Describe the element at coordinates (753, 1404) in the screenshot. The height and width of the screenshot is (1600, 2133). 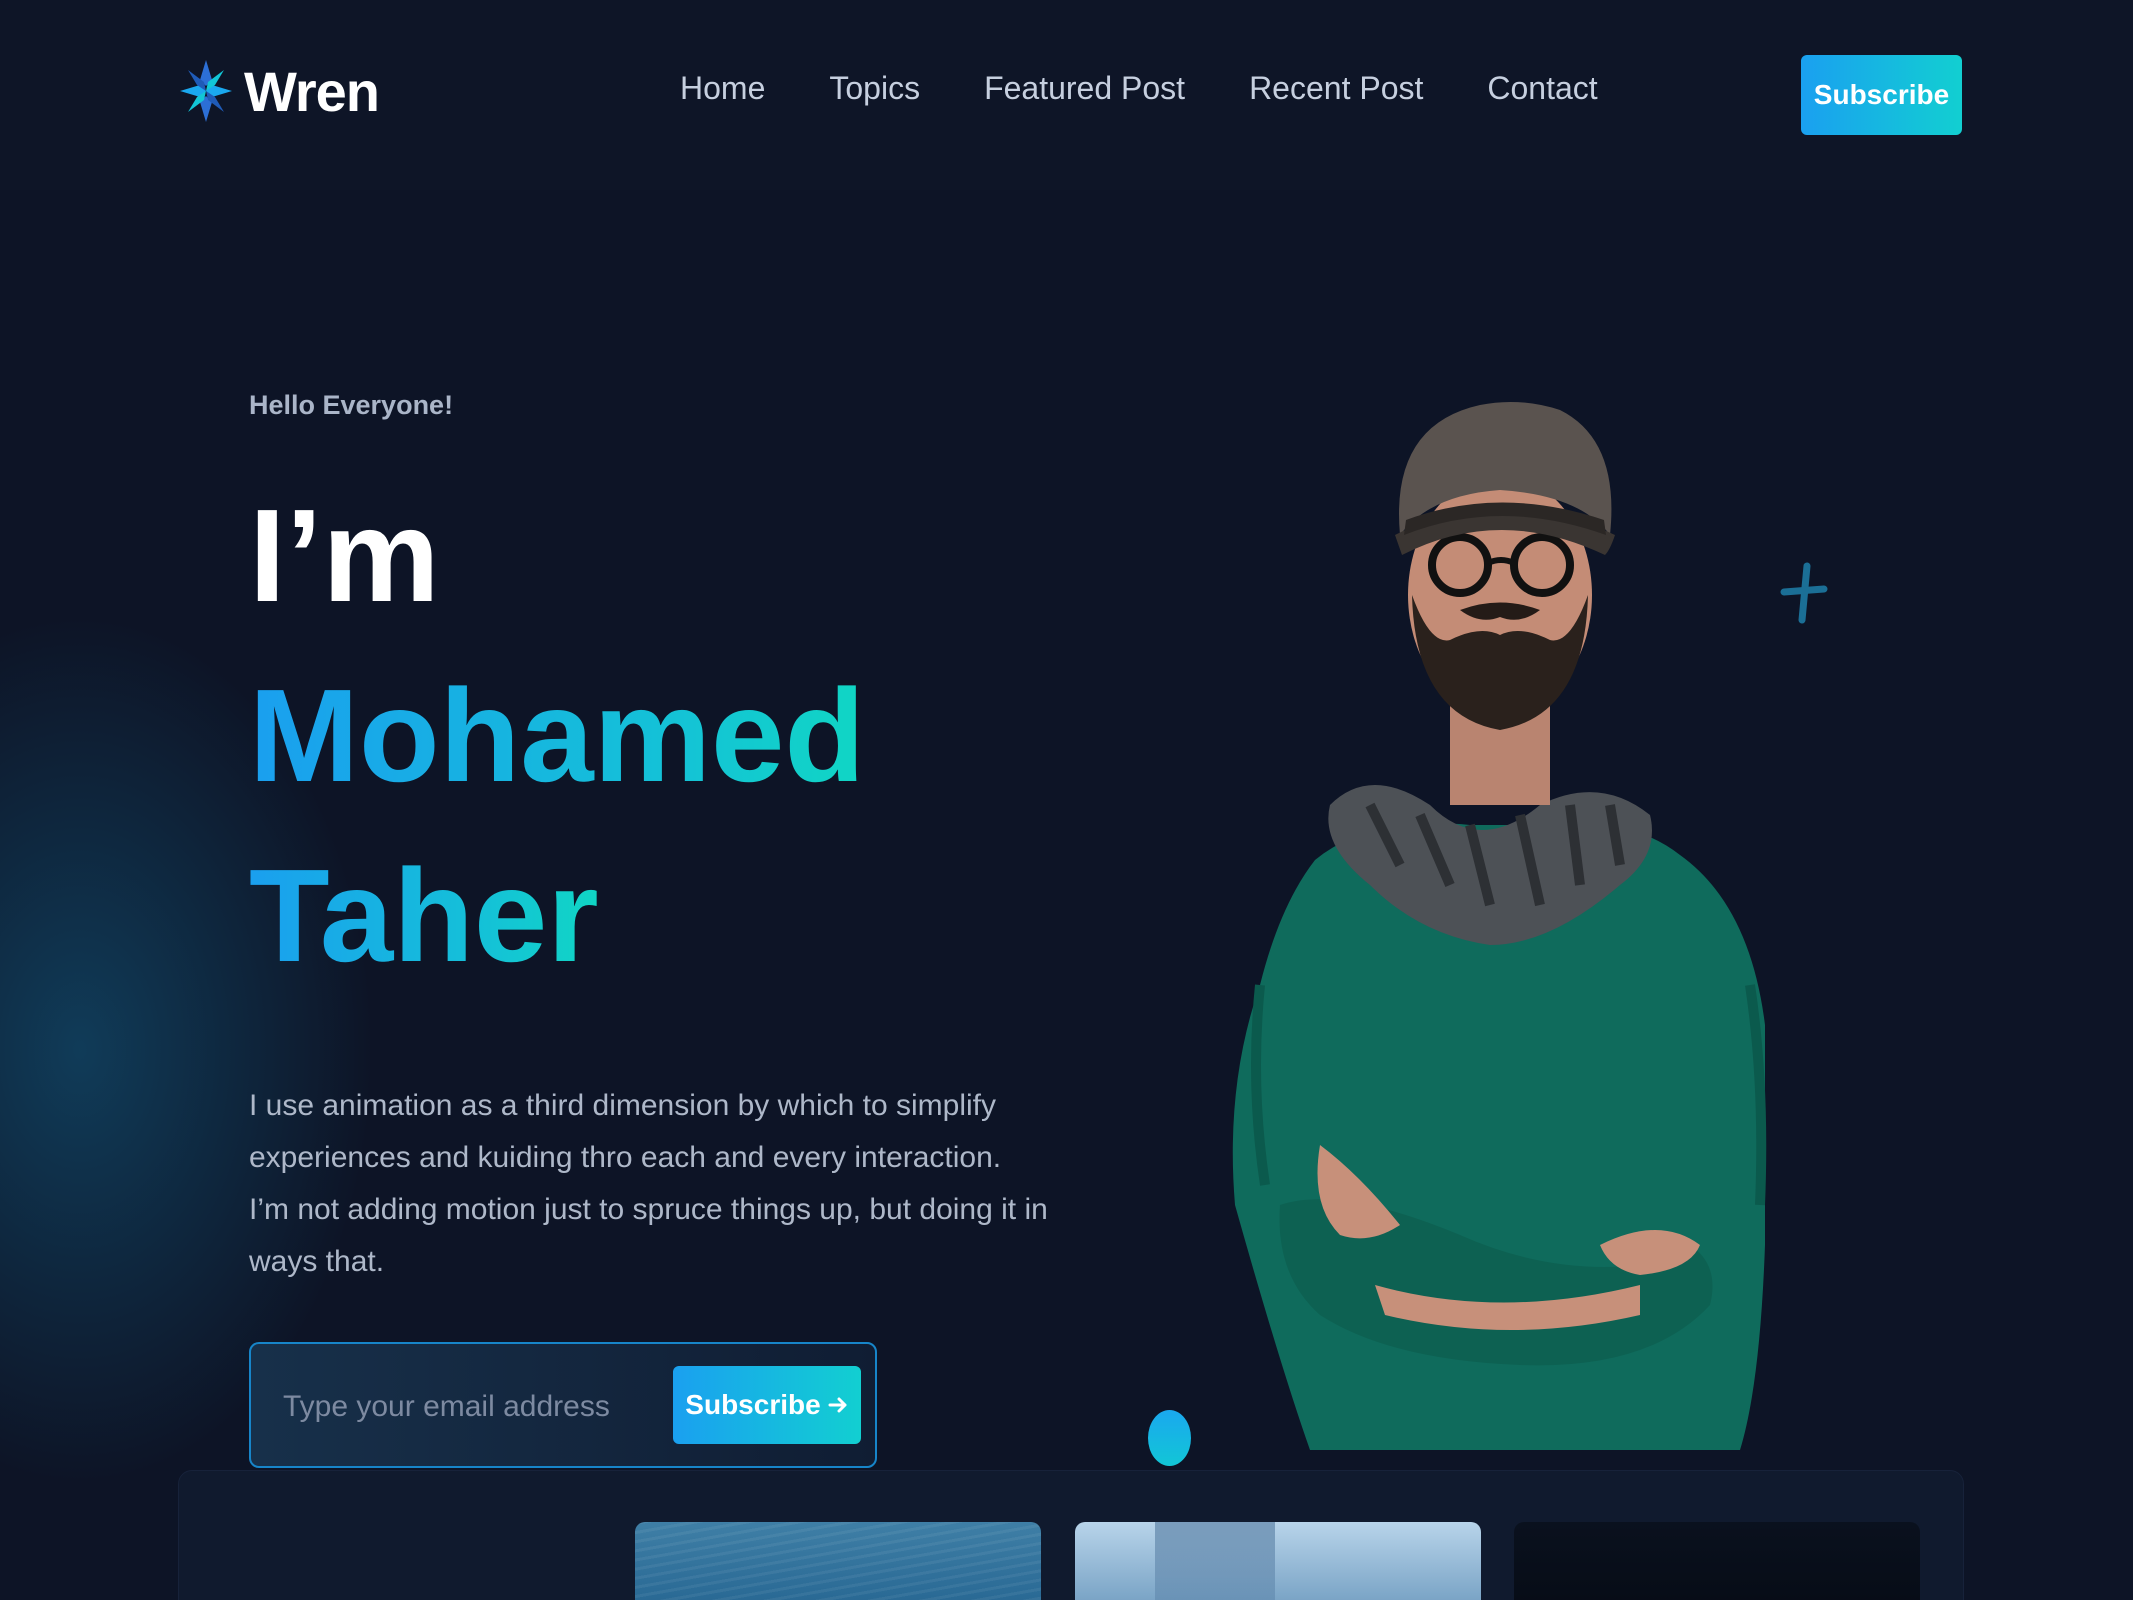
I see `form-subscribe-label: Subscribe` at that location.